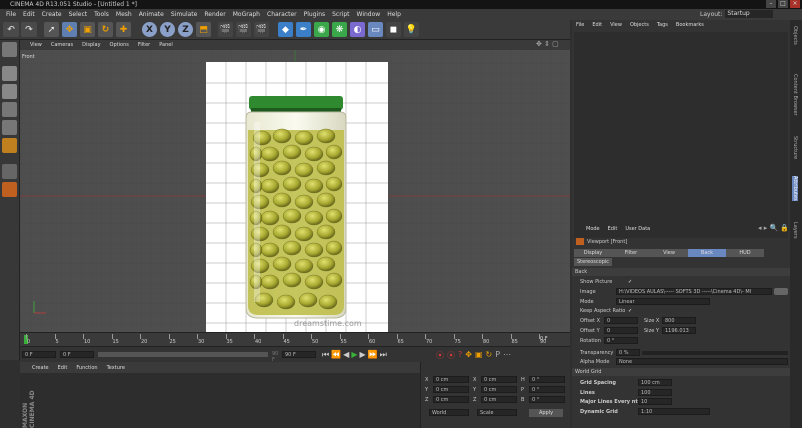 Image resolution: width=802 pixels, height=428 pixels. What do you see at coordinates (119, 45) in the screenshot?
I see `viewport-menu-item: Options` at bounding box center [119, 45].